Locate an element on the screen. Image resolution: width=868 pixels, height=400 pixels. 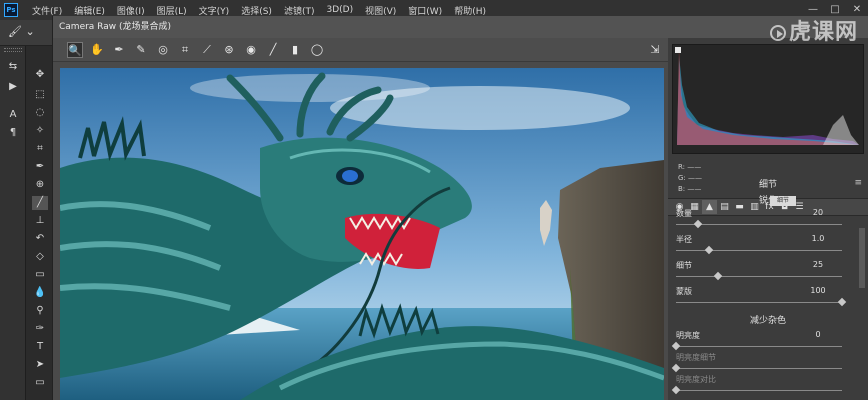
panel-menu-icon: ≡ is located at coordinates (858, 183).